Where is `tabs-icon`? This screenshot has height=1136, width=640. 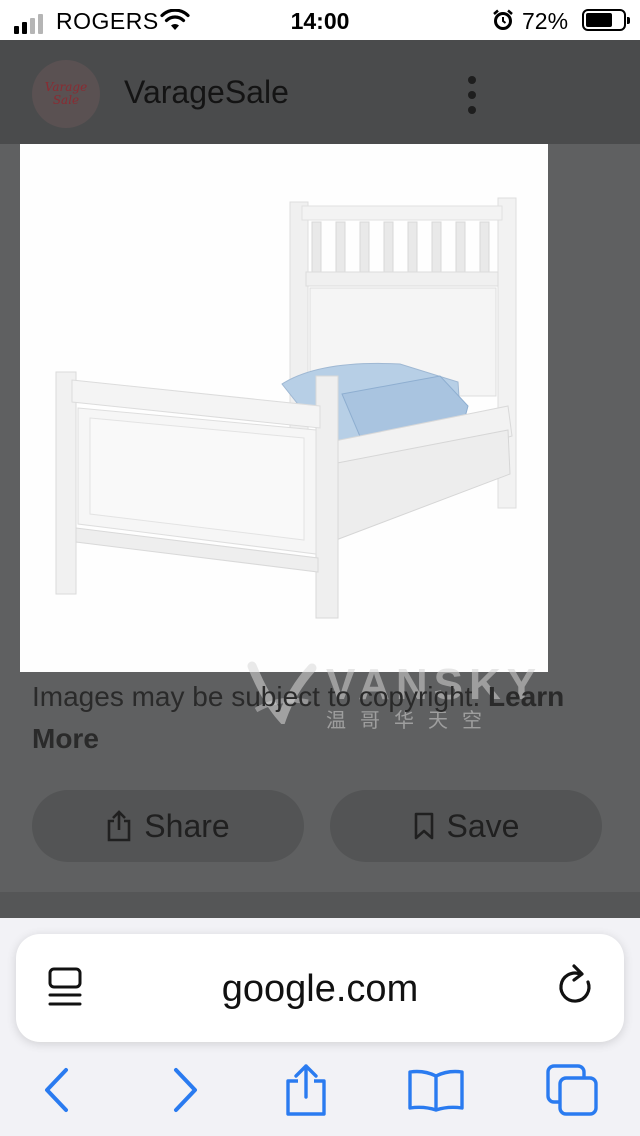 tabs-icon is located at coordinates (572, 1090).